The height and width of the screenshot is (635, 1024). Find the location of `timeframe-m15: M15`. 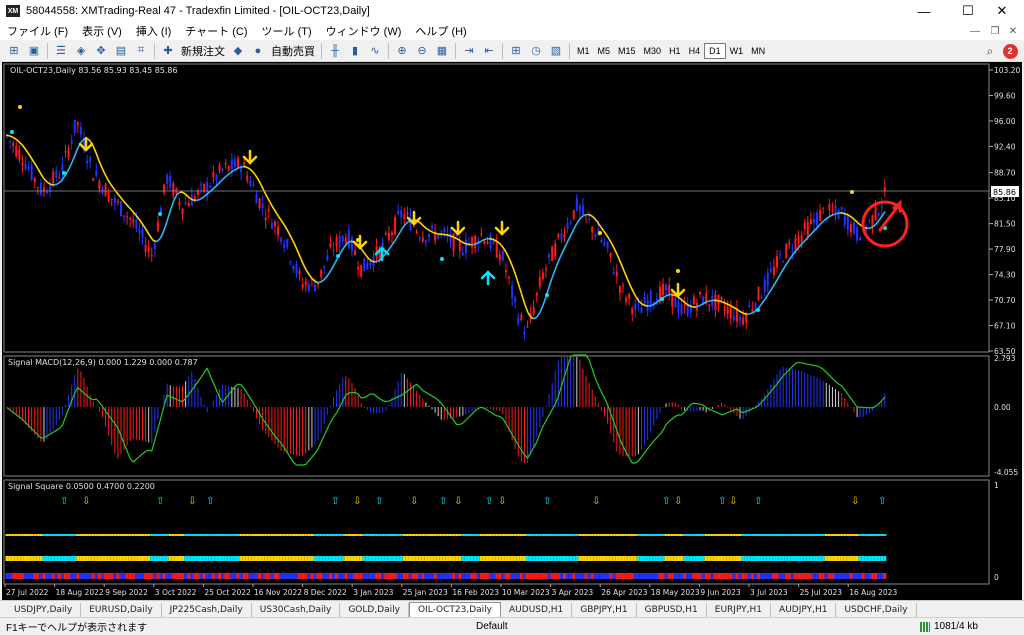

timeframe-m15: M15 is located at coordinates (627, 51).